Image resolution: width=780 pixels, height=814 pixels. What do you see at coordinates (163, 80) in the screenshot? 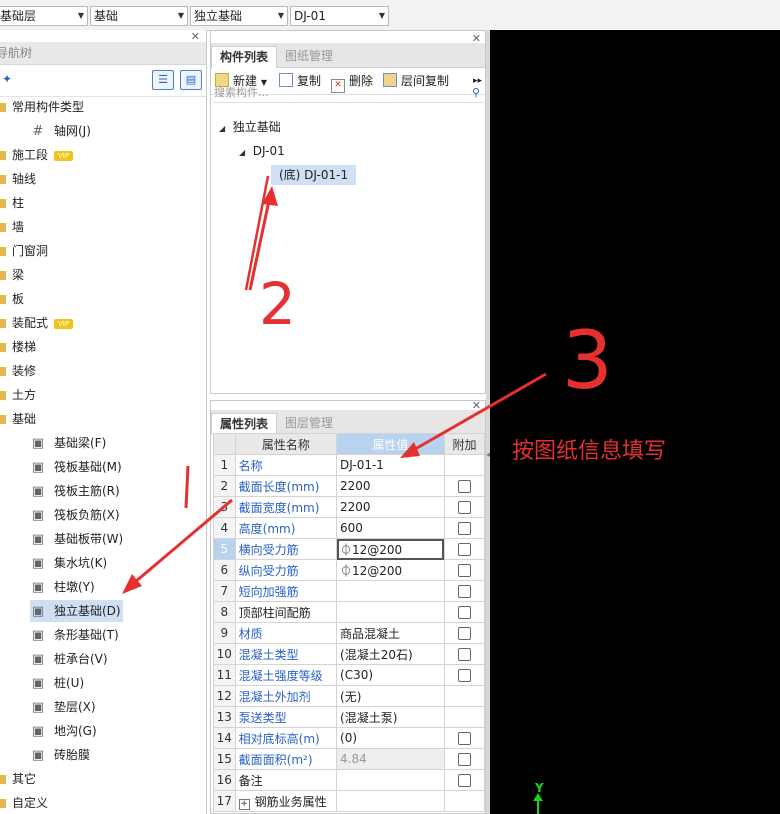
I see `list-view-icon: ☰` at bounding box center [163, 80].